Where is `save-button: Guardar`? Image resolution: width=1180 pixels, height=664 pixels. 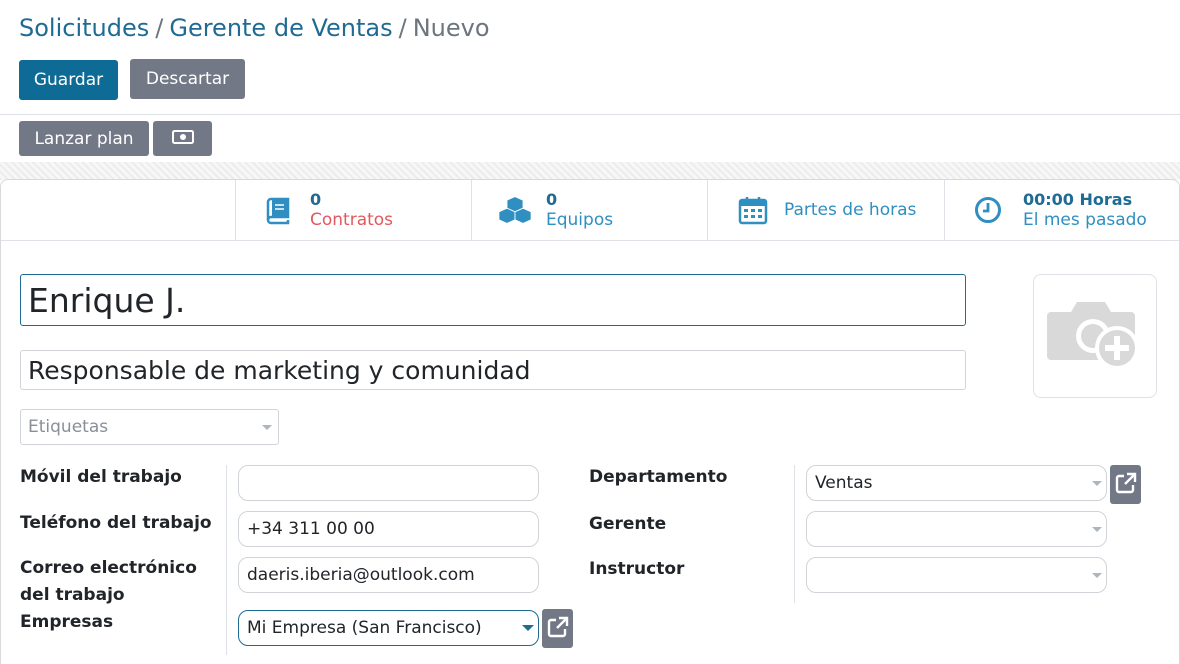 save-button: Guardar is located at coordinates (68, 80).